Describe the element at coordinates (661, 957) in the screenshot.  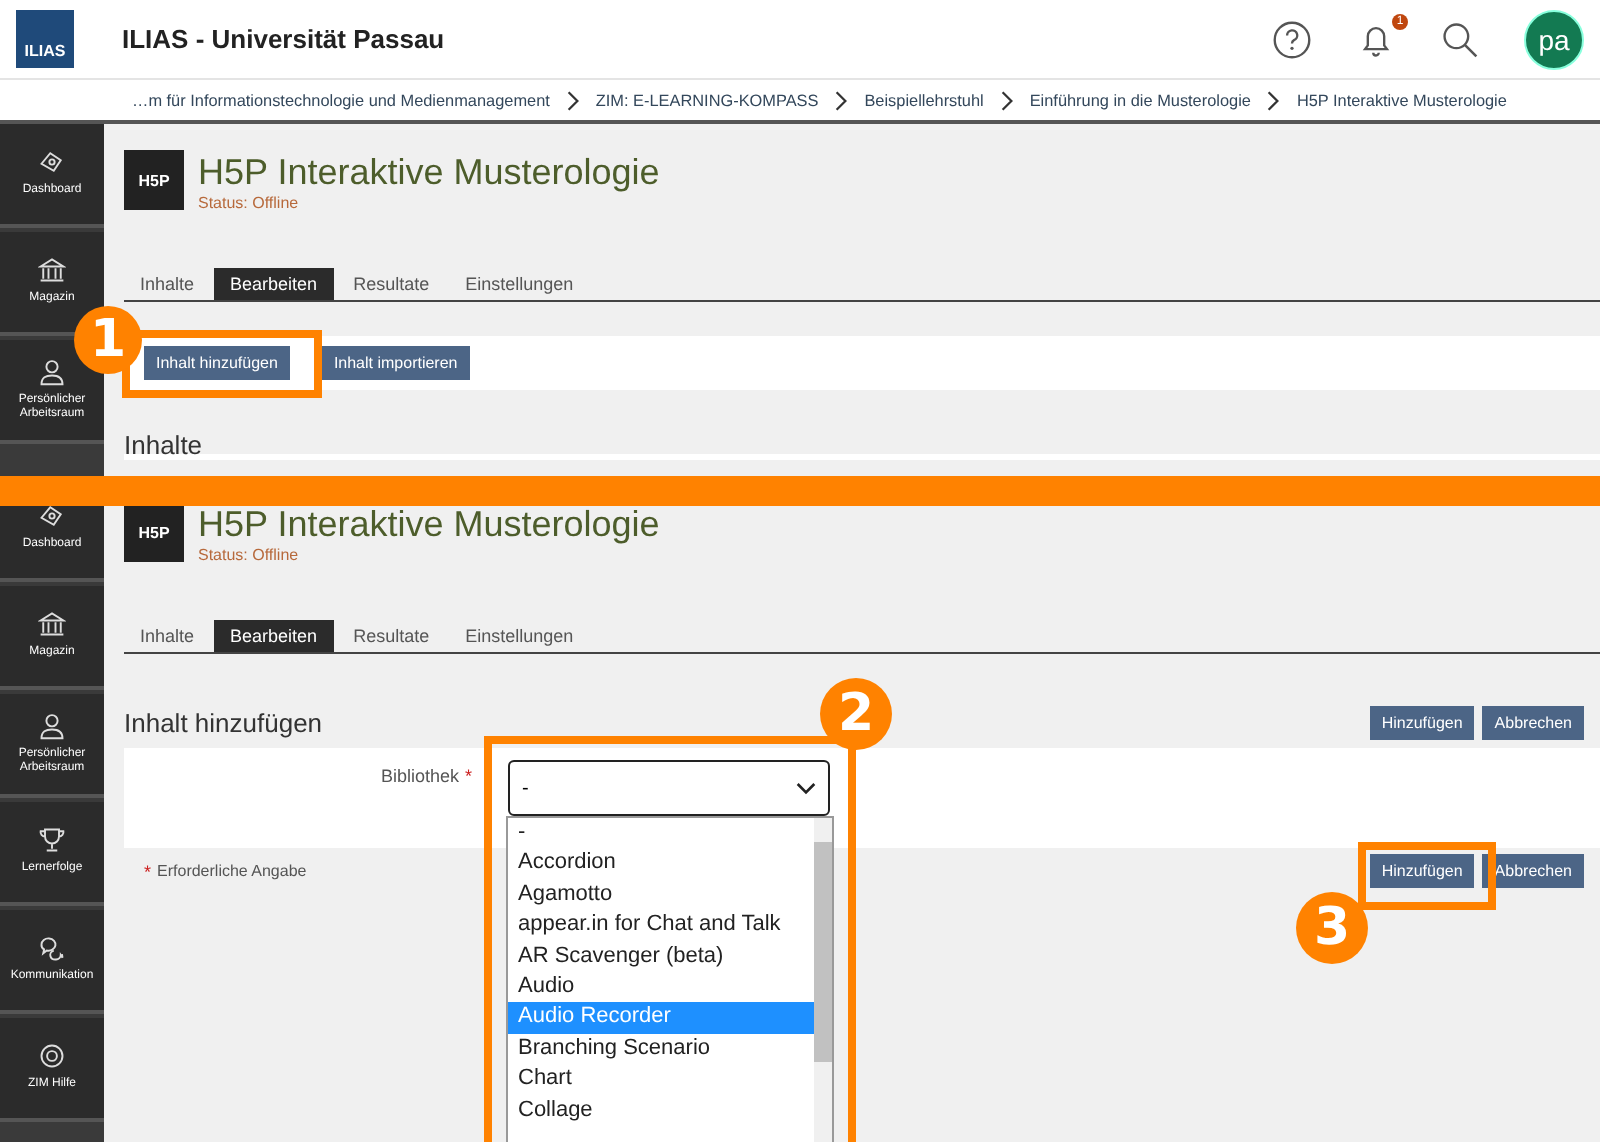
I see `dropdown-option: AR Scavenger (beta)` at that location.